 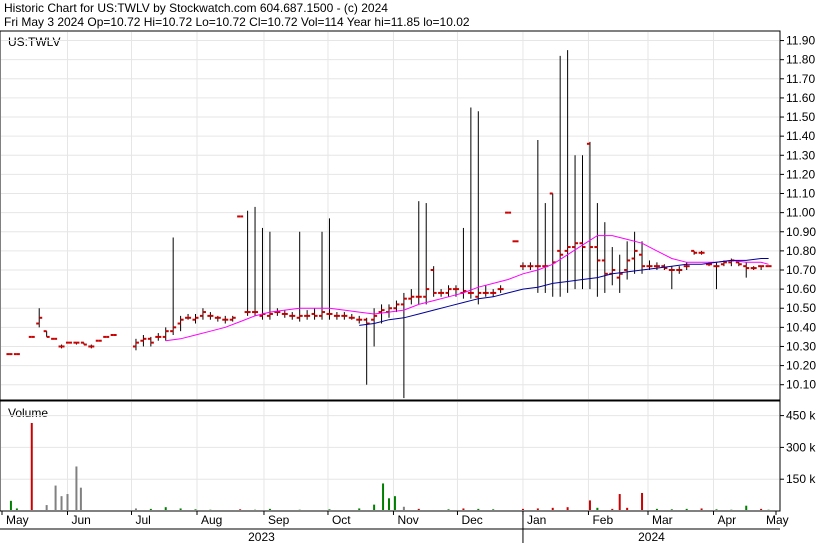 What do you see at coordinates (801, 366) in the screenshot?
I see `price-tick-label: 10.20` at bounding box center [801, 366].